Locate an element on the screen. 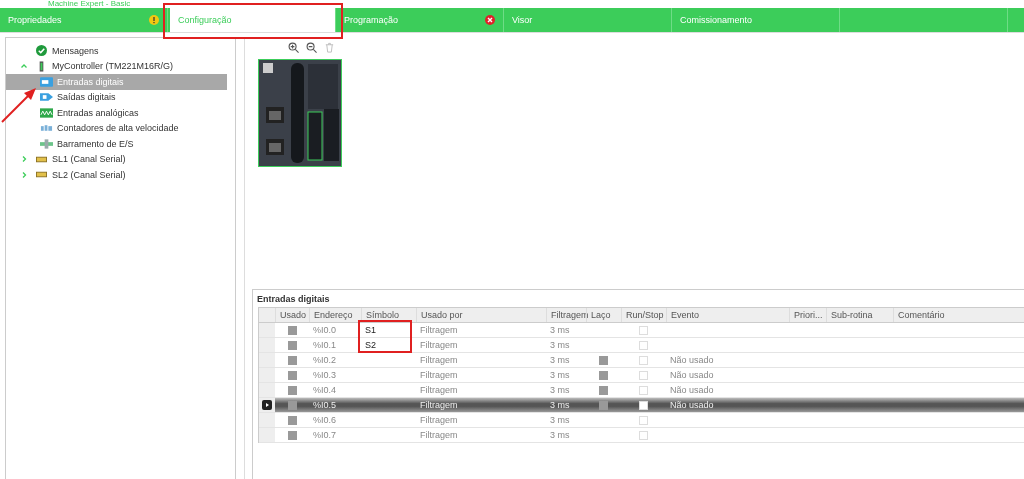 Image resolution: width=1024 pixels, height=479 pixels. tree-item: Barramento de E/S is located at coordinates (116, 144).